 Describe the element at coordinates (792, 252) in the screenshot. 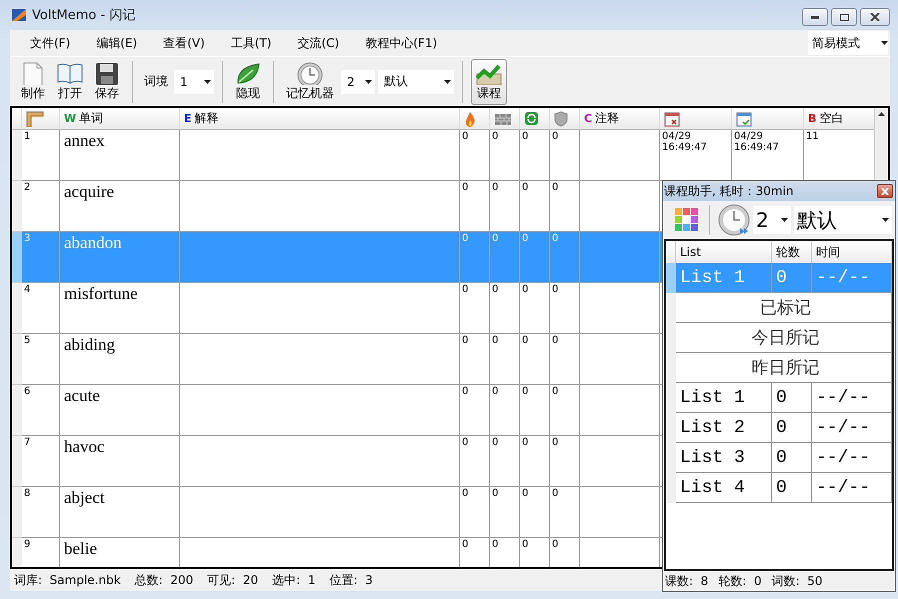

I see `column-header: 轮数` at that location.